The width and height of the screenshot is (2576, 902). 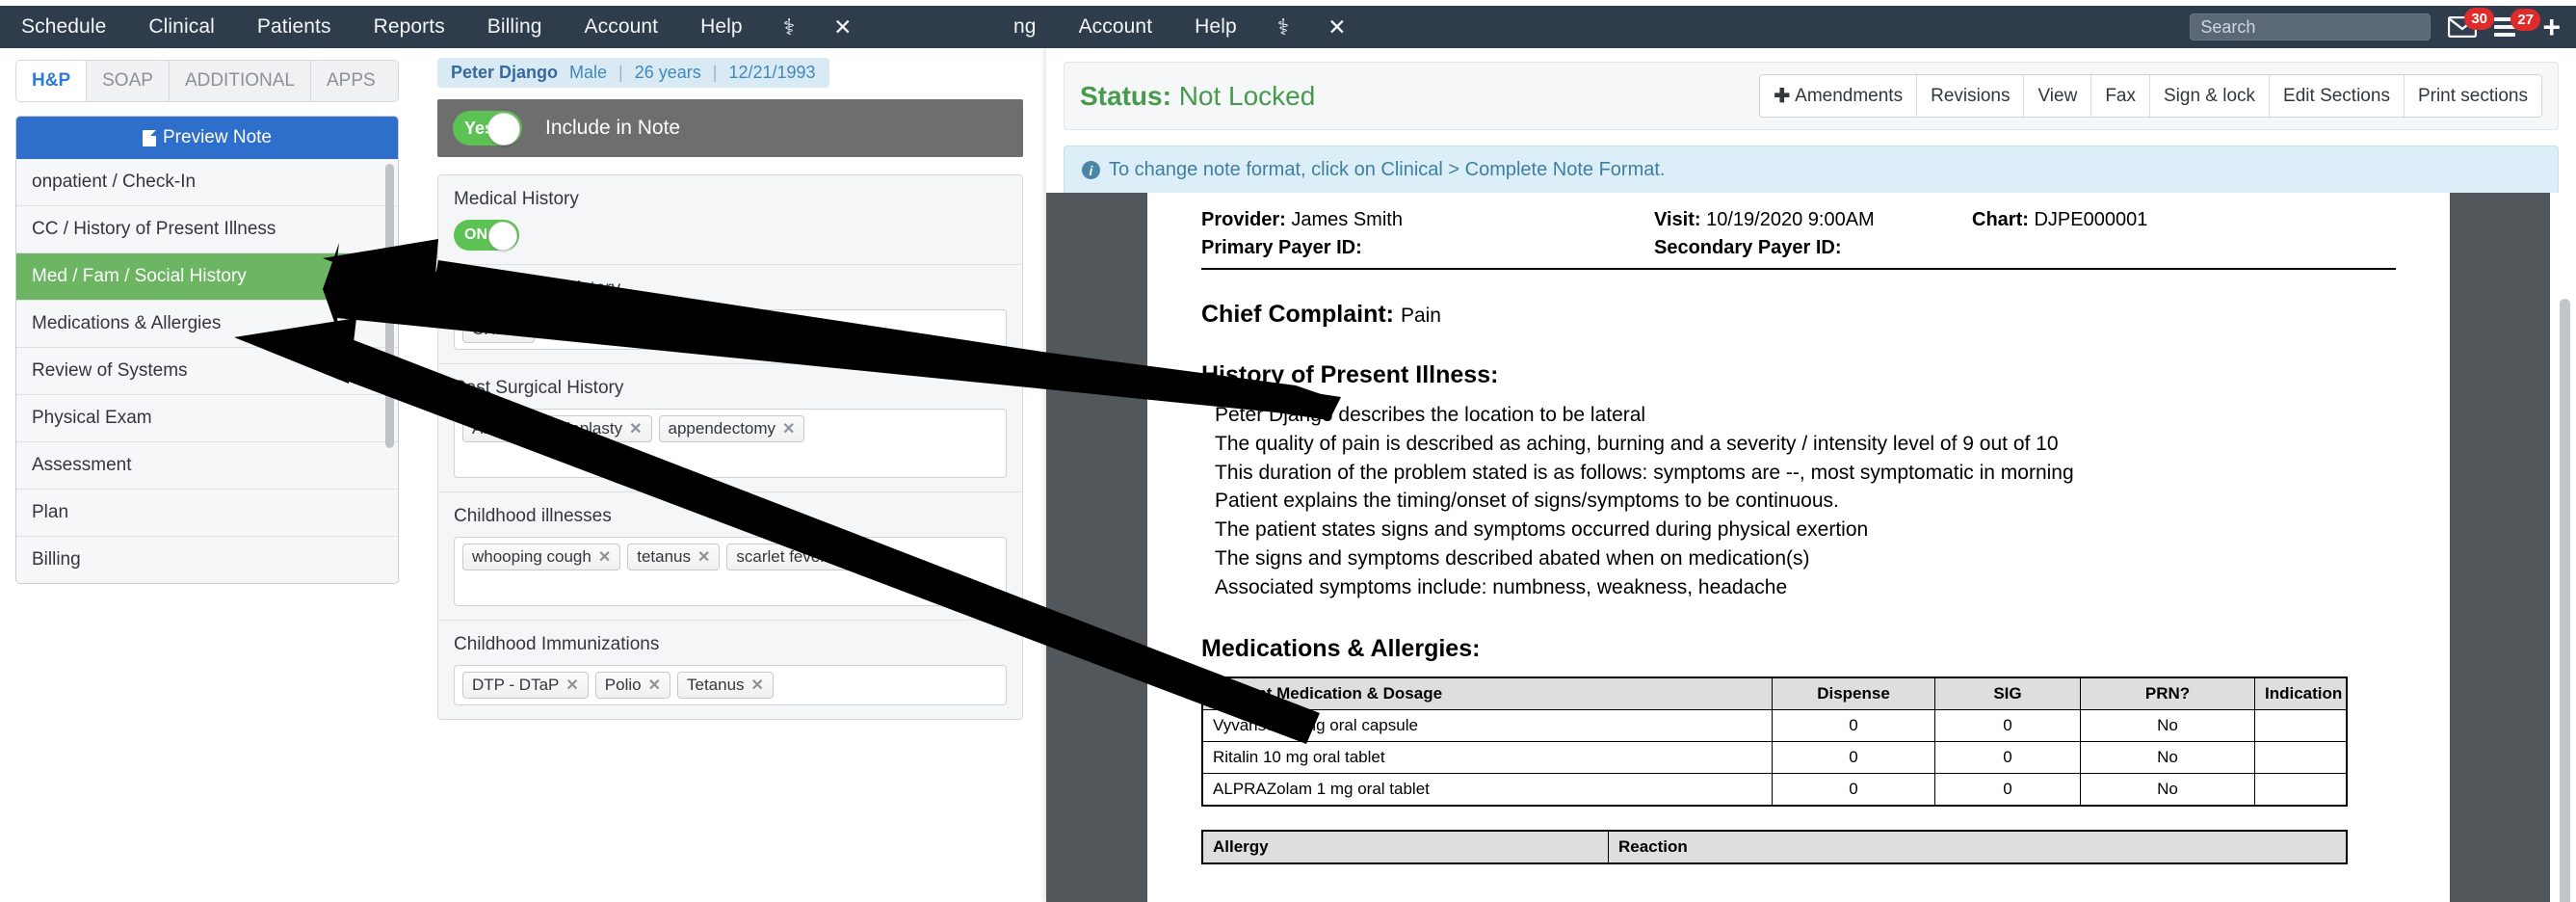 What do you see at coordinates (730, 443) in the screenshot?
I see `past-surgical-history-input: AP ✕ angioplasty ✕ appendectomy ✕` at bounding box center [730, 443].